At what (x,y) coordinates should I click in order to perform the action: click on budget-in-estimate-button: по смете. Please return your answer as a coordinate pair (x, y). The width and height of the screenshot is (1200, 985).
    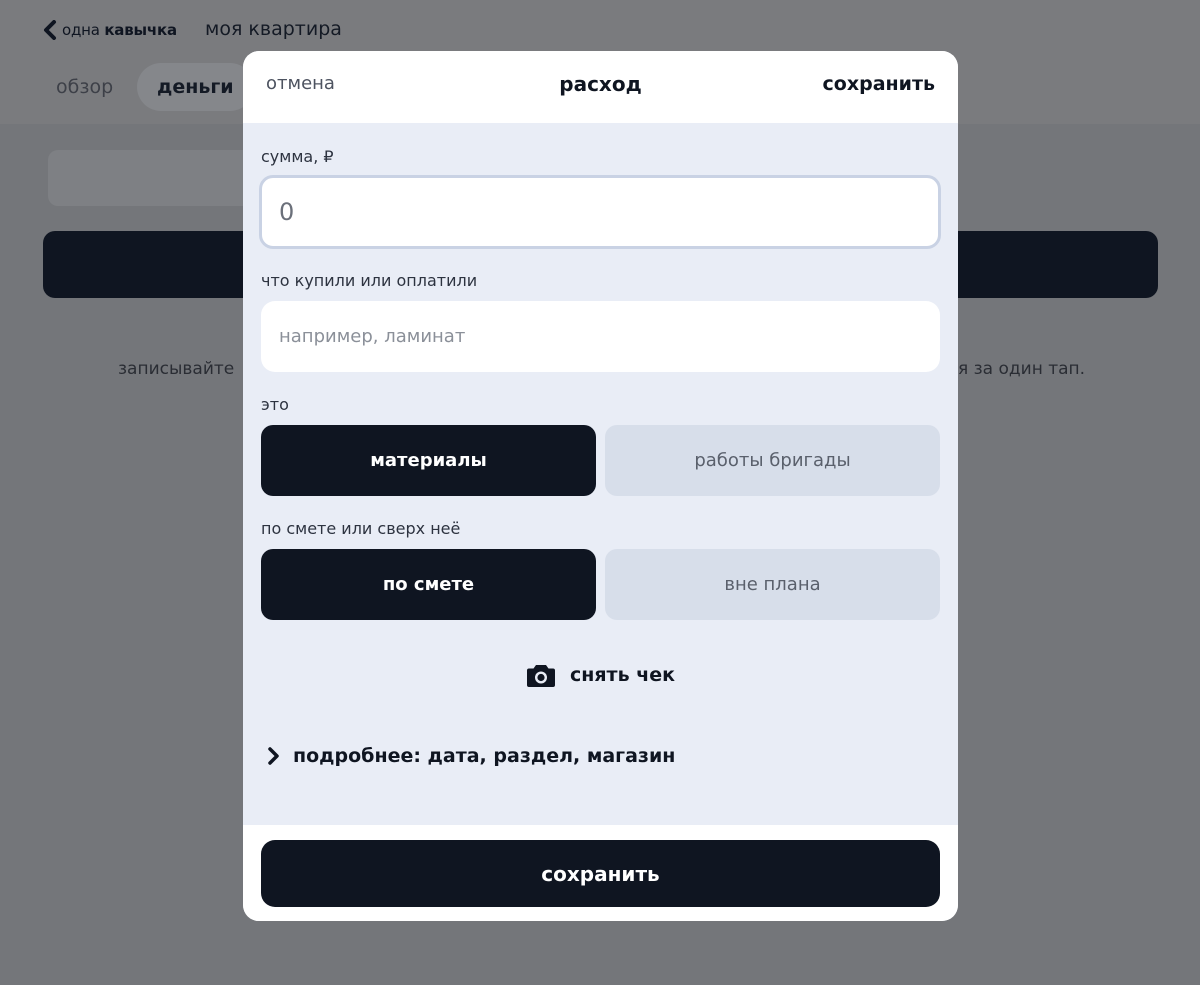
    Looking at the image, I should click on (428, 584).